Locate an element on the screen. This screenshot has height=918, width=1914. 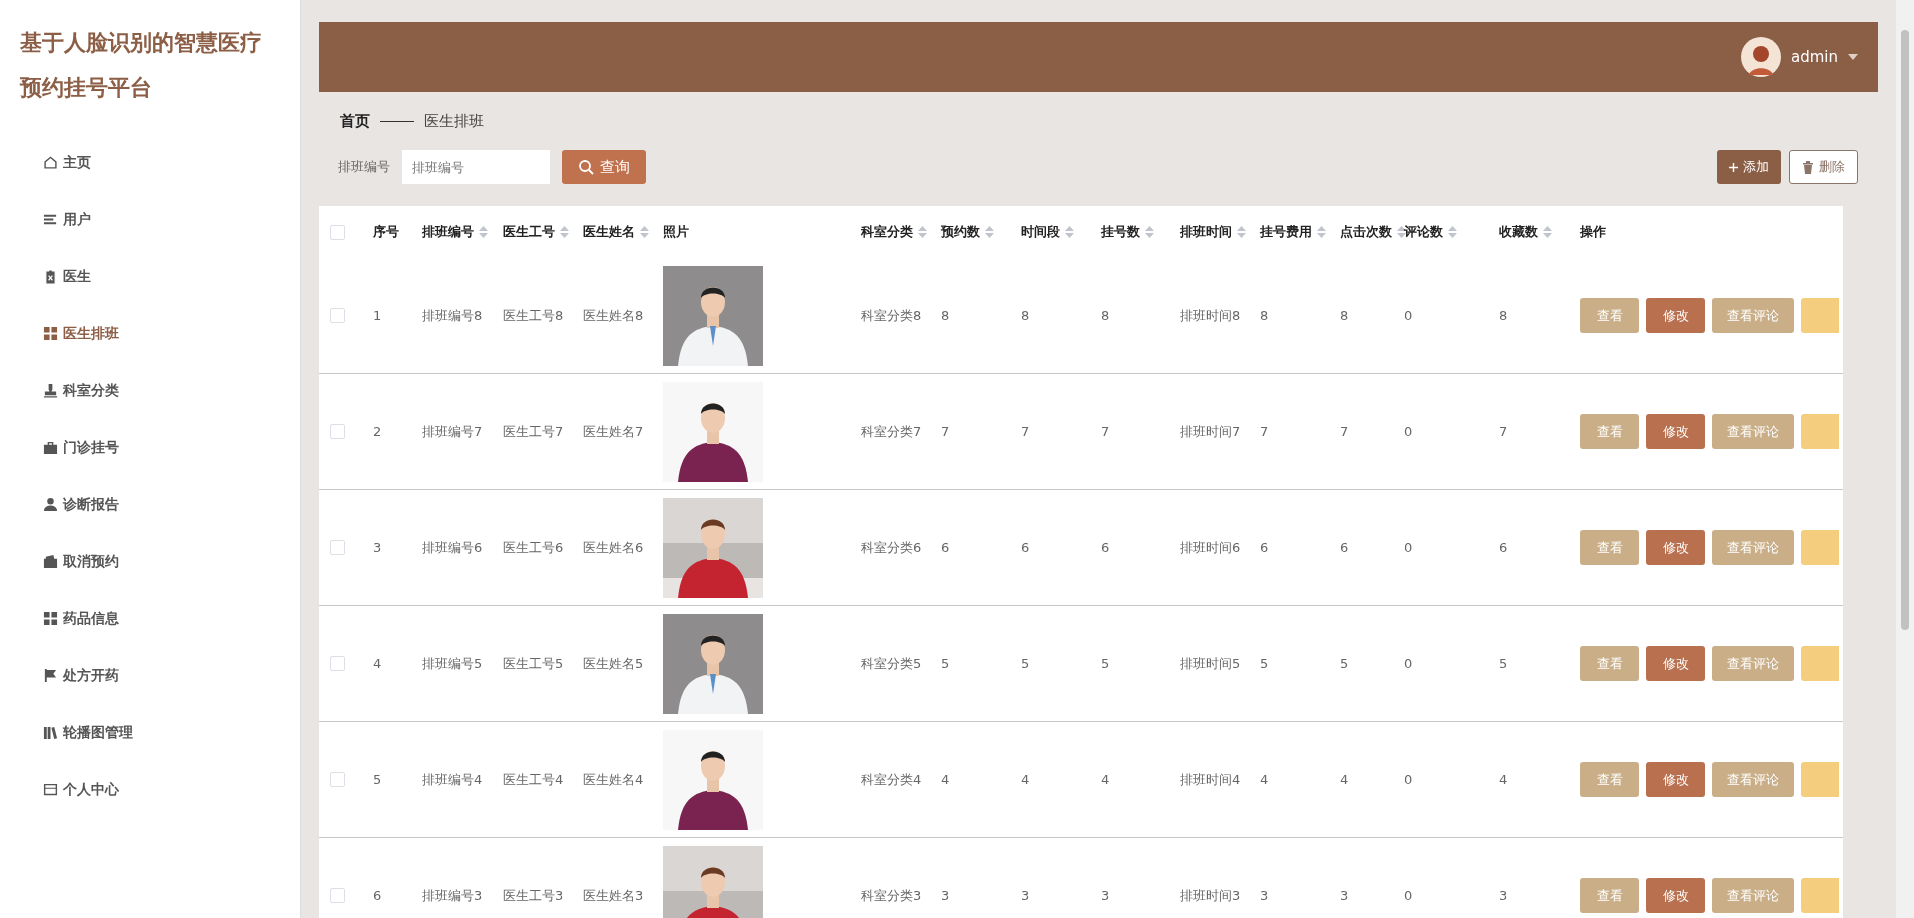
table-cell: 科室分类5 is located at coordinates (891, 663).